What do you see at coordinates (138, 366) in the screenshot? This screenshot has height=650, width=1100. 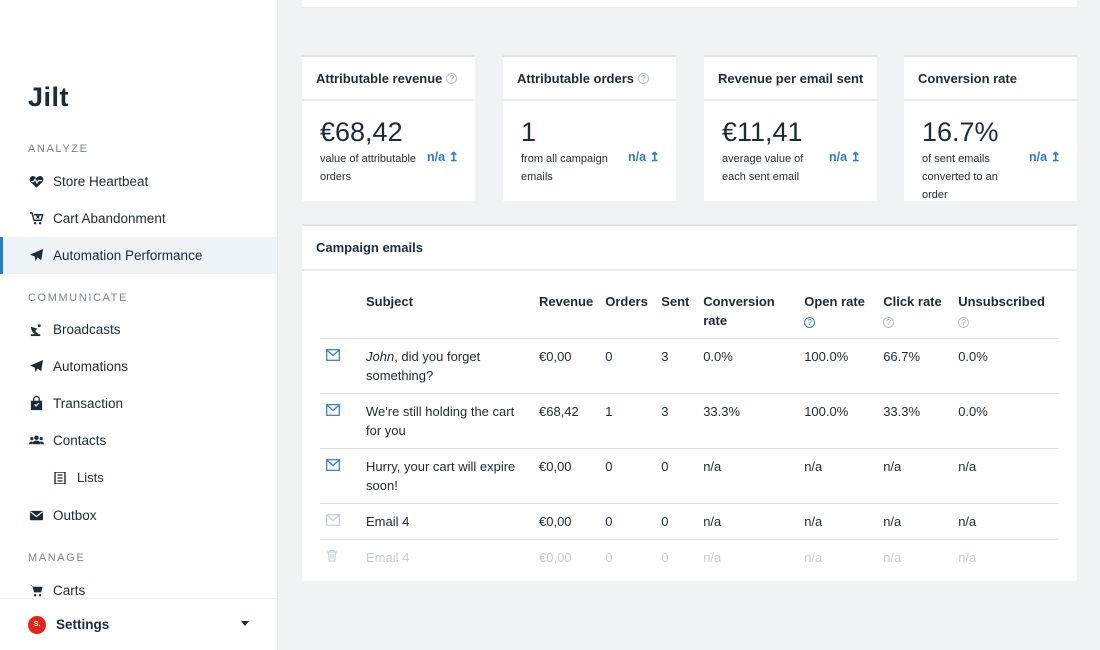 I see `sidebar-item-automations: Automations` at bounding box center [138, 366].